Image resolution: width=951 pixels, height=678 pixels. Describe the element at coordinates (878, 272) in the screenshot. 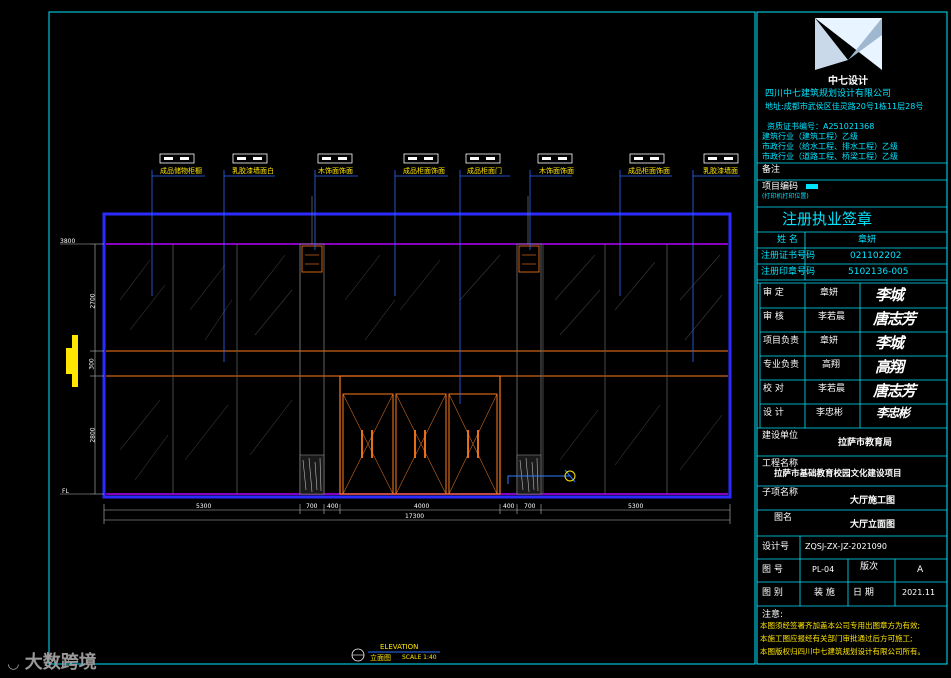

I see `reg-seal-value: 5102136-005` at that location.